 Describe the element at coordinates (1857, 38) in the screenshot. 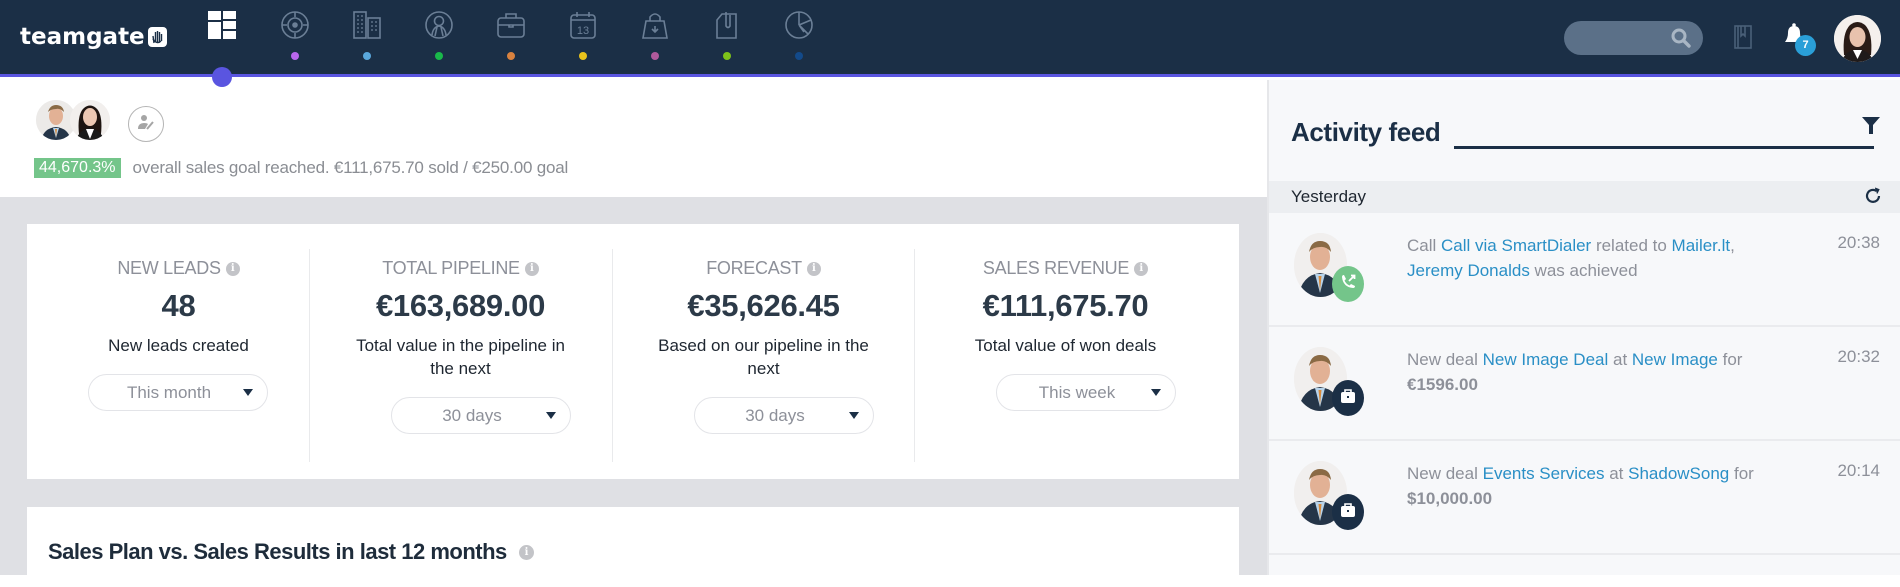

I see `user-avatar` at that location.